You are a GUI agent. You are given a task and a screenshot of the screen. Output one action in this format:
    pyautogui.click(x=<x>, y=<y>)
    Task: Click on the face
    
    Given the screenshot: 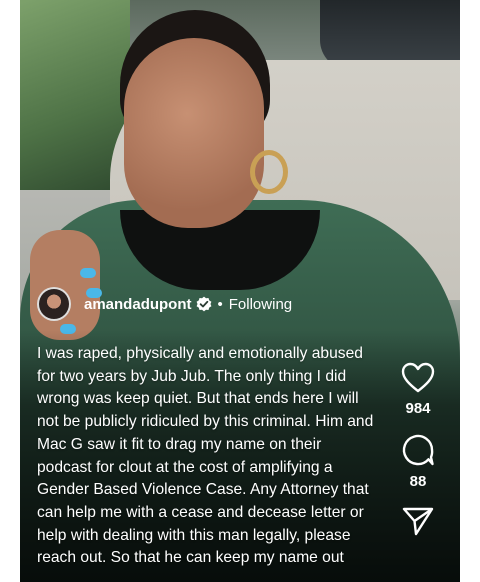 What is the action you would take?
    pyautogui.click(x=194, y=133)
    